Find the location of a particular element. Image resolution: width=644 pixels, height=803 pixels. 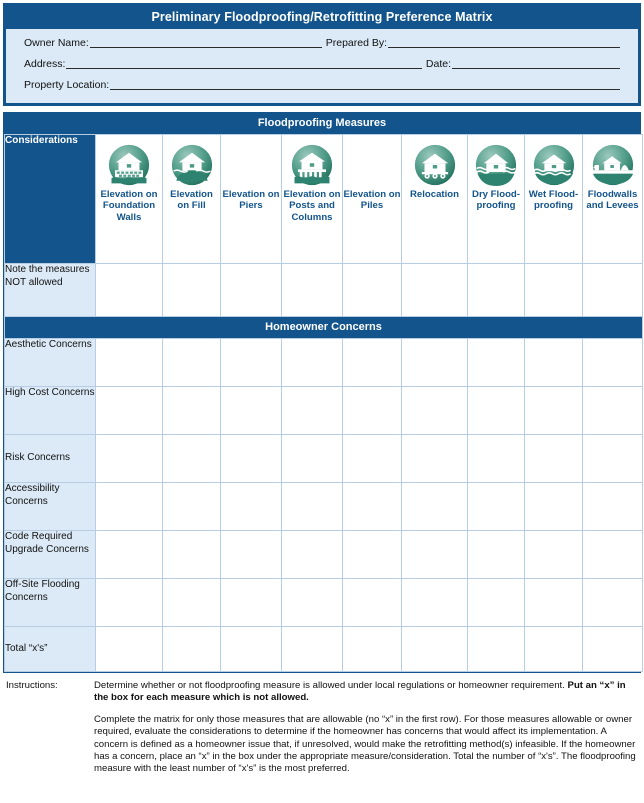

homeowner-concerns-band-row: Homeowner Concerns is located at coordinates (323, 327).